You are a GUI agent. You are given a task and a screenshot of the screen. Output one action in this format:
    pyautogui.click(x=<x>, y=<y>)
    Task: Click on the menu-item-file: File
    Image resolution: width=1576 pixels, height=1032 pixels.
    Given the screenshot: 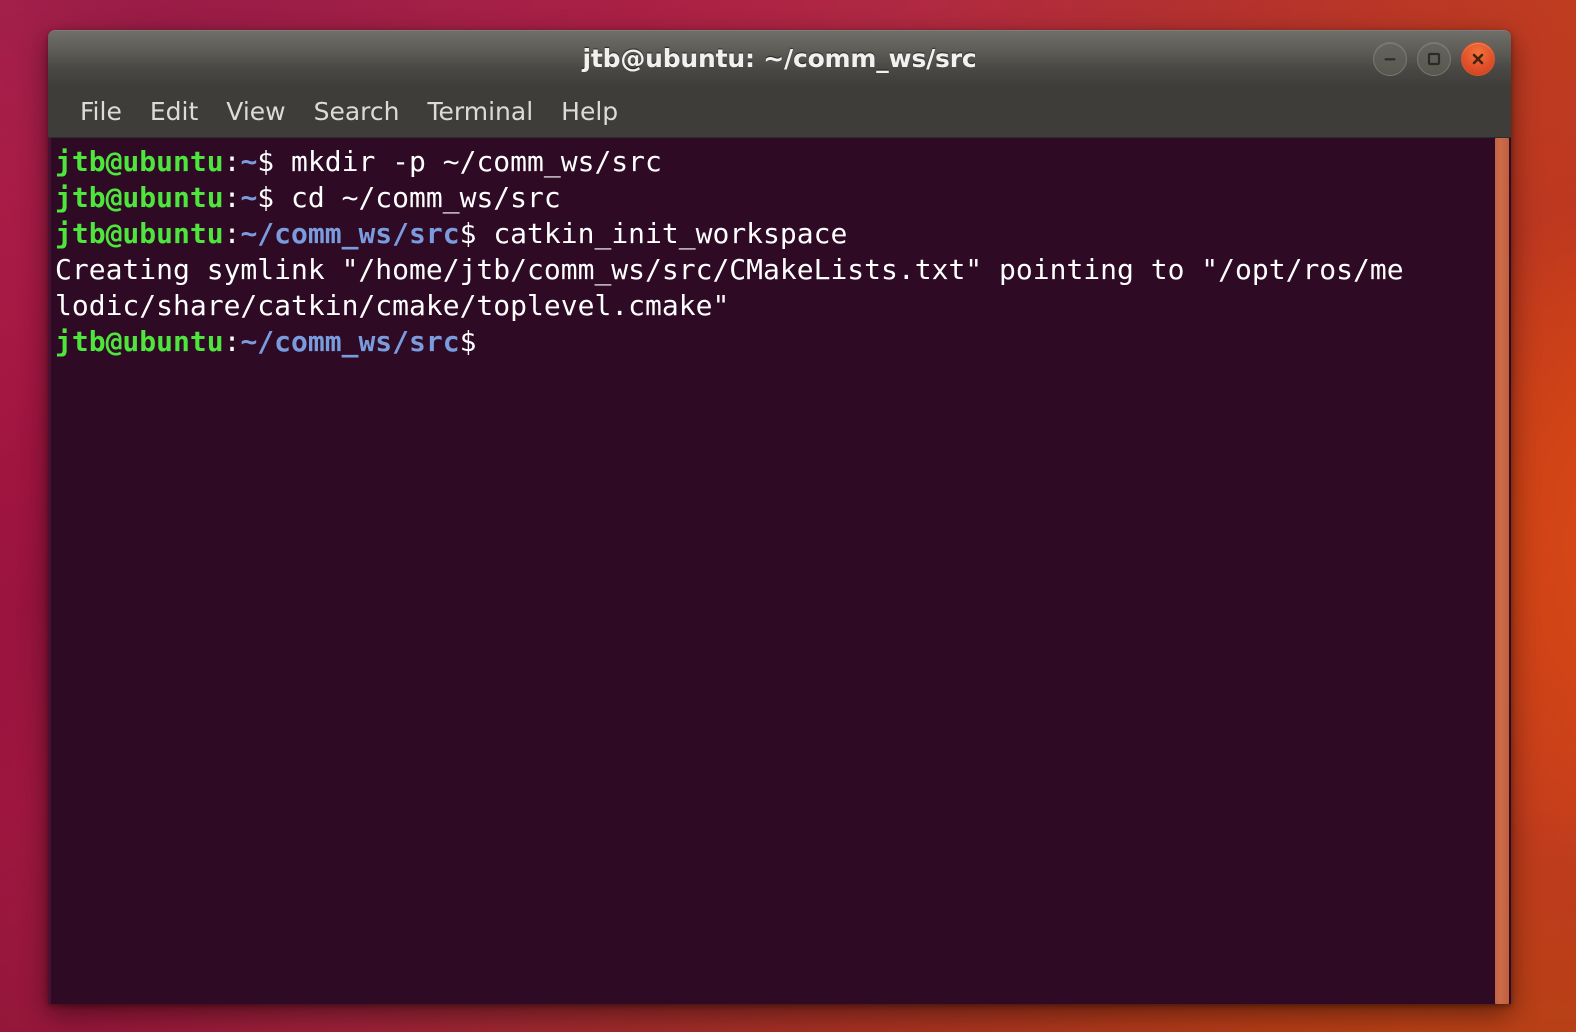 What is the action you would take?
    pyautogui.click(x=101, y=111)
    